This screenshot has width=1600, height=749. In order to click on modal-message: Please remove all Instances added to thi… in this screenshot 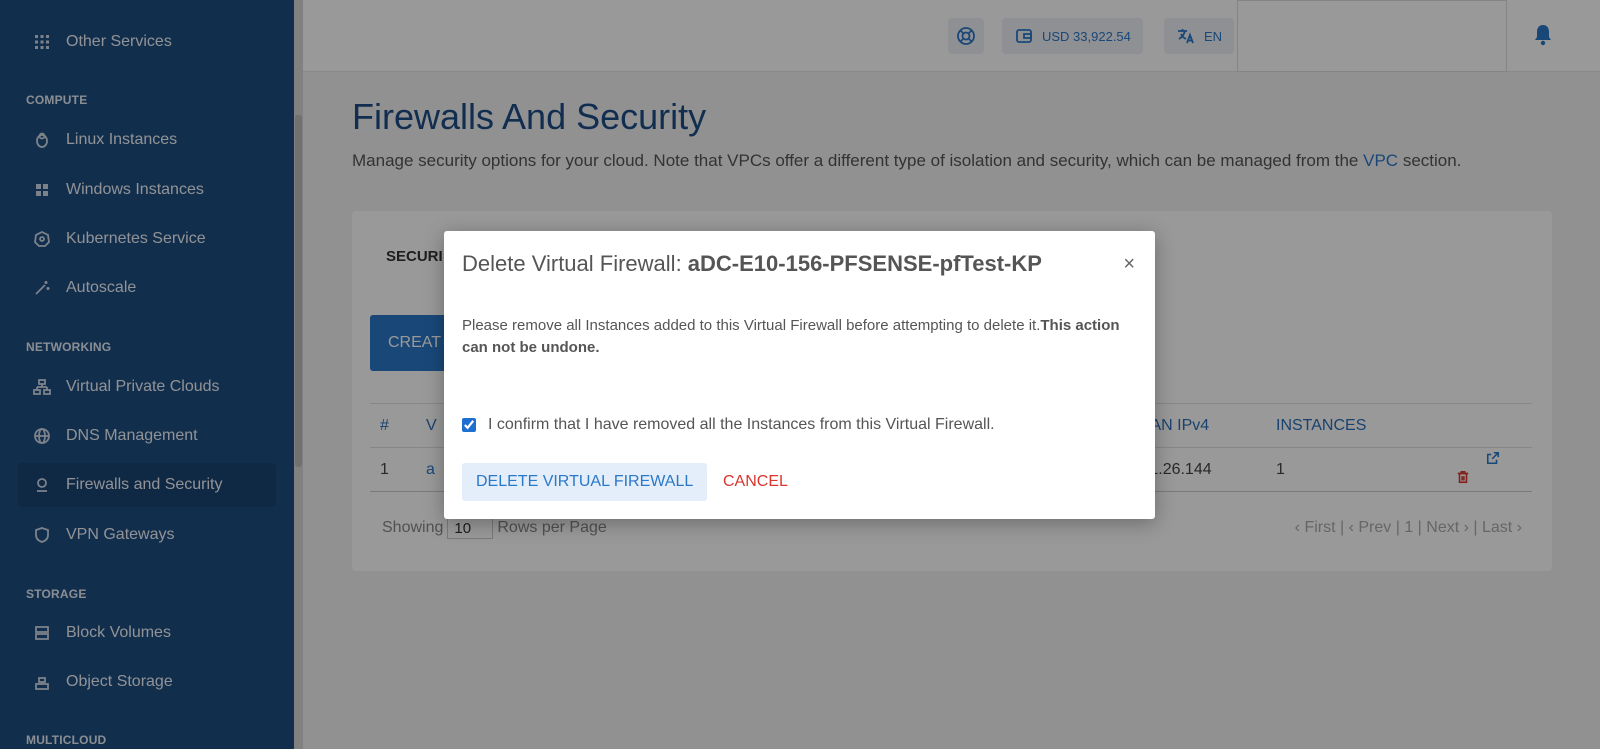, I will do `click(792, 337)`.